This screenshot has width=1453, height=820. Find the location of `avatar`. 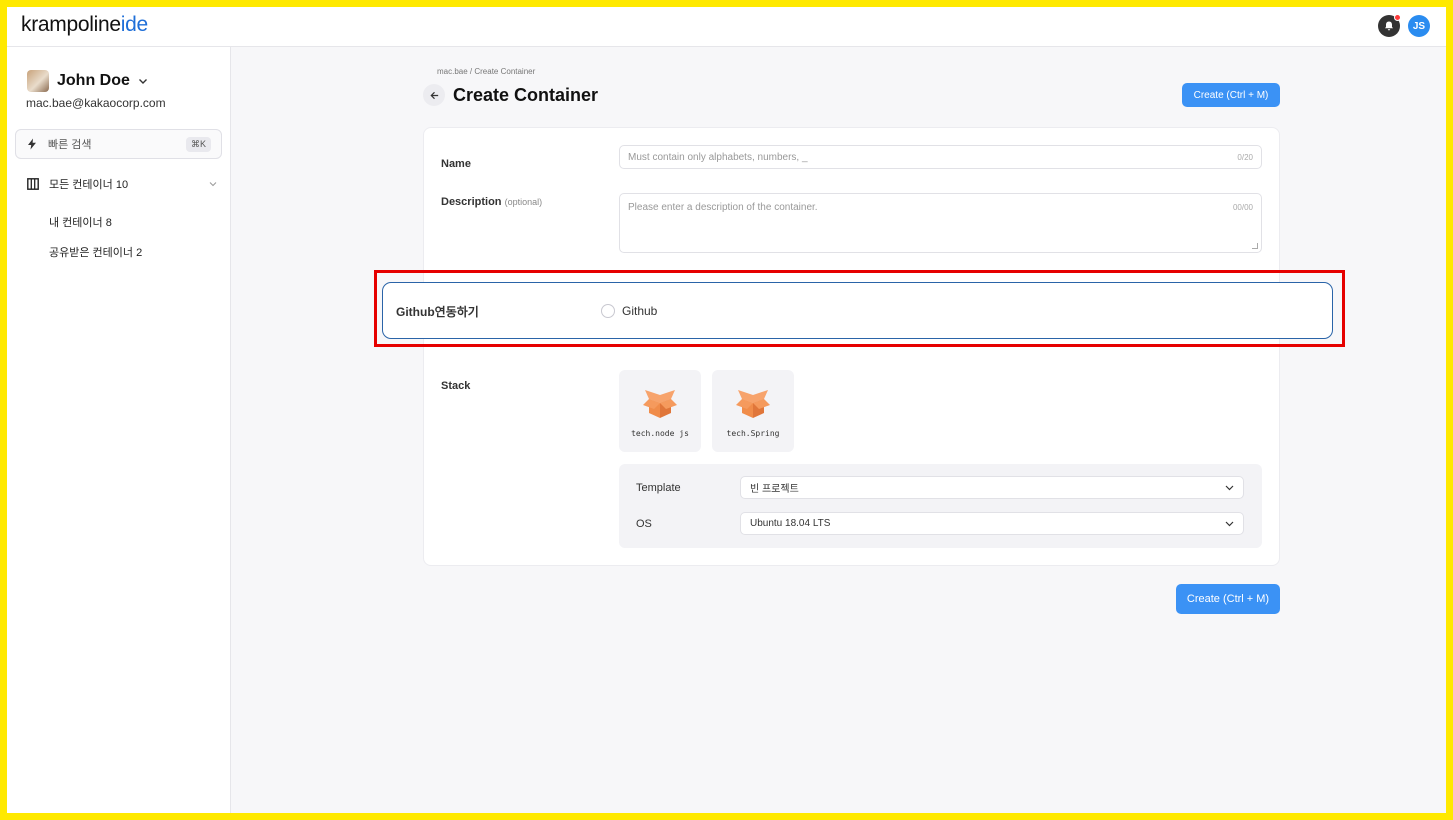

avatar is located at coordinates (38, 81).